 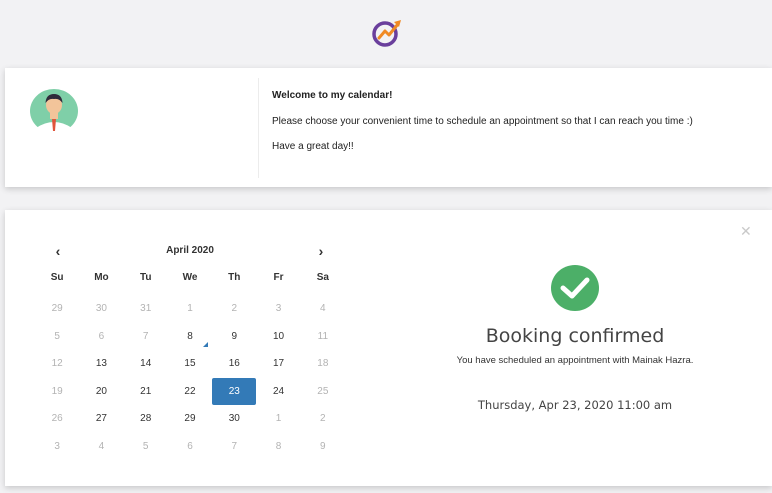 What do you see at coordinates (146, 419) in the screenshot?
I see `calendar-day: 28` at bounding box center [146, 419].